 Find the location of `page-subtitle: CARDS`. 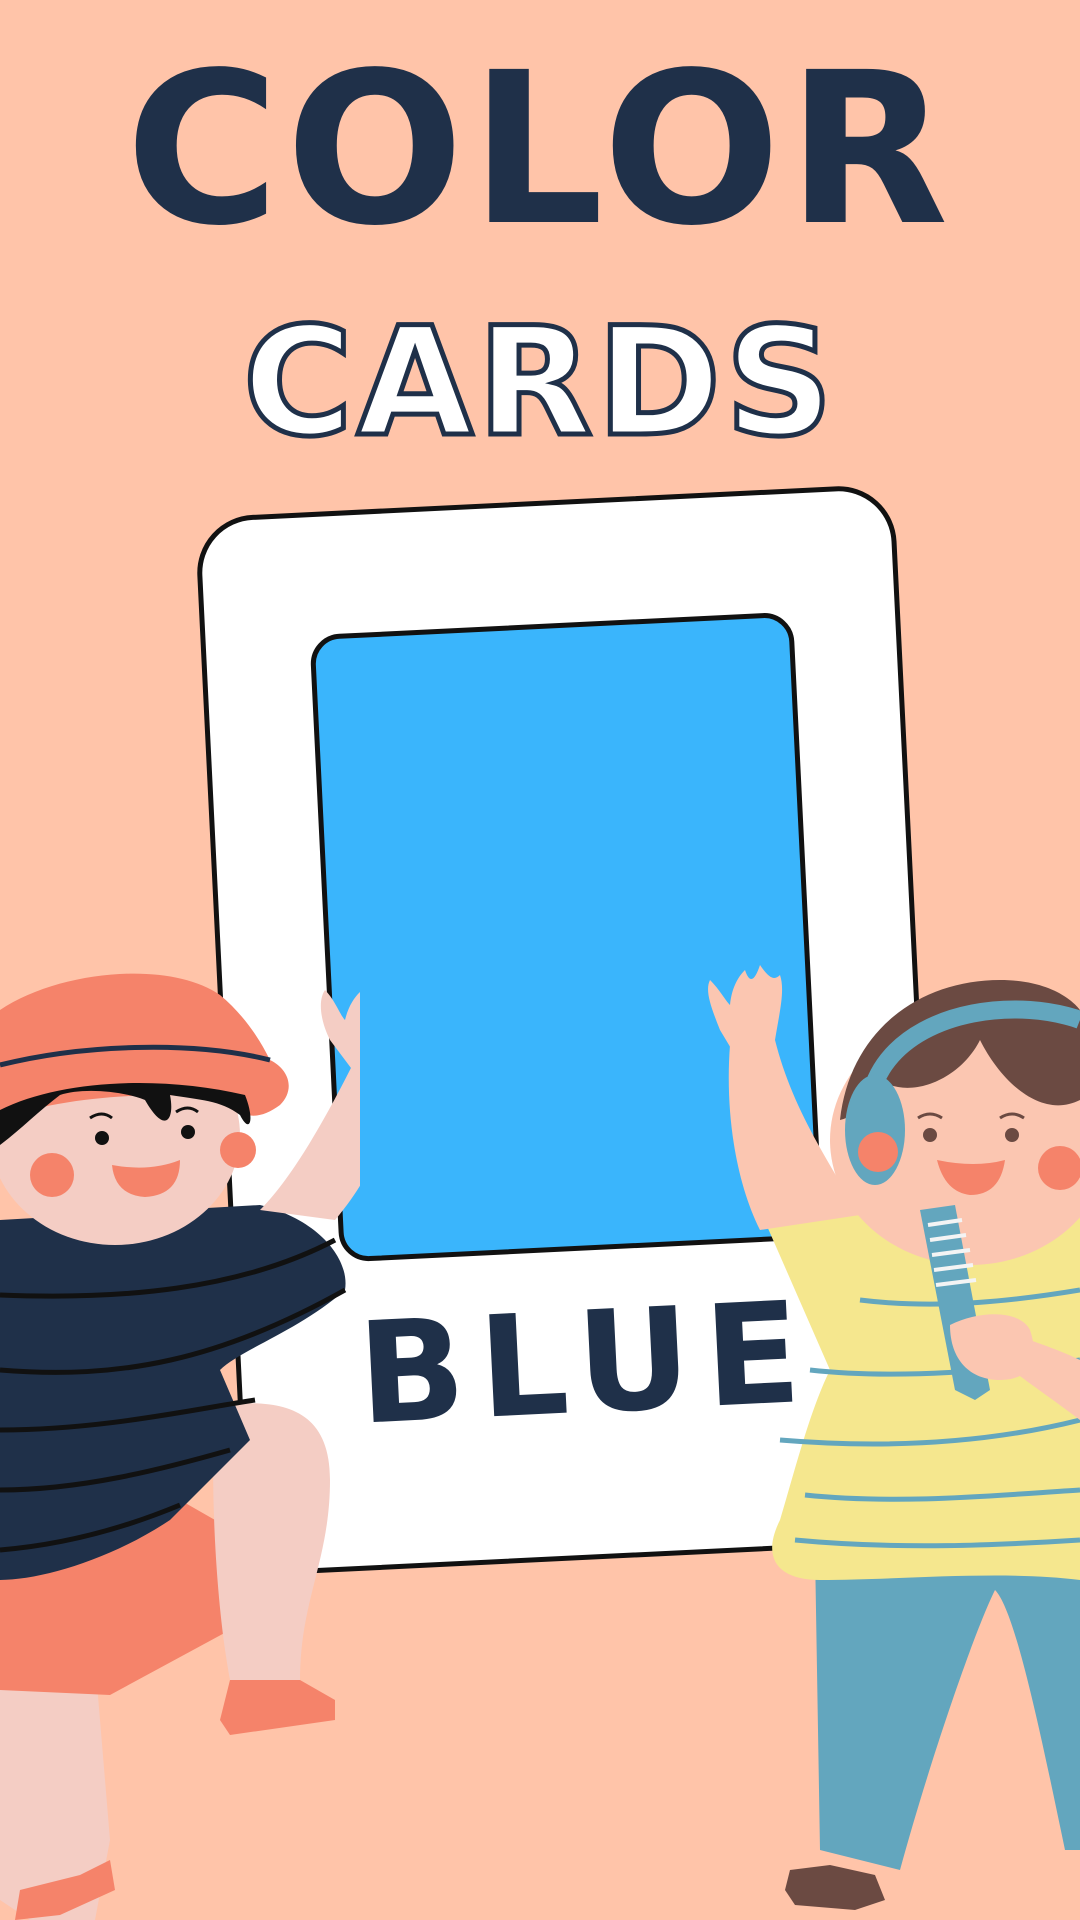

page-subtitle: CARDS is located at coordinates (539, 383).